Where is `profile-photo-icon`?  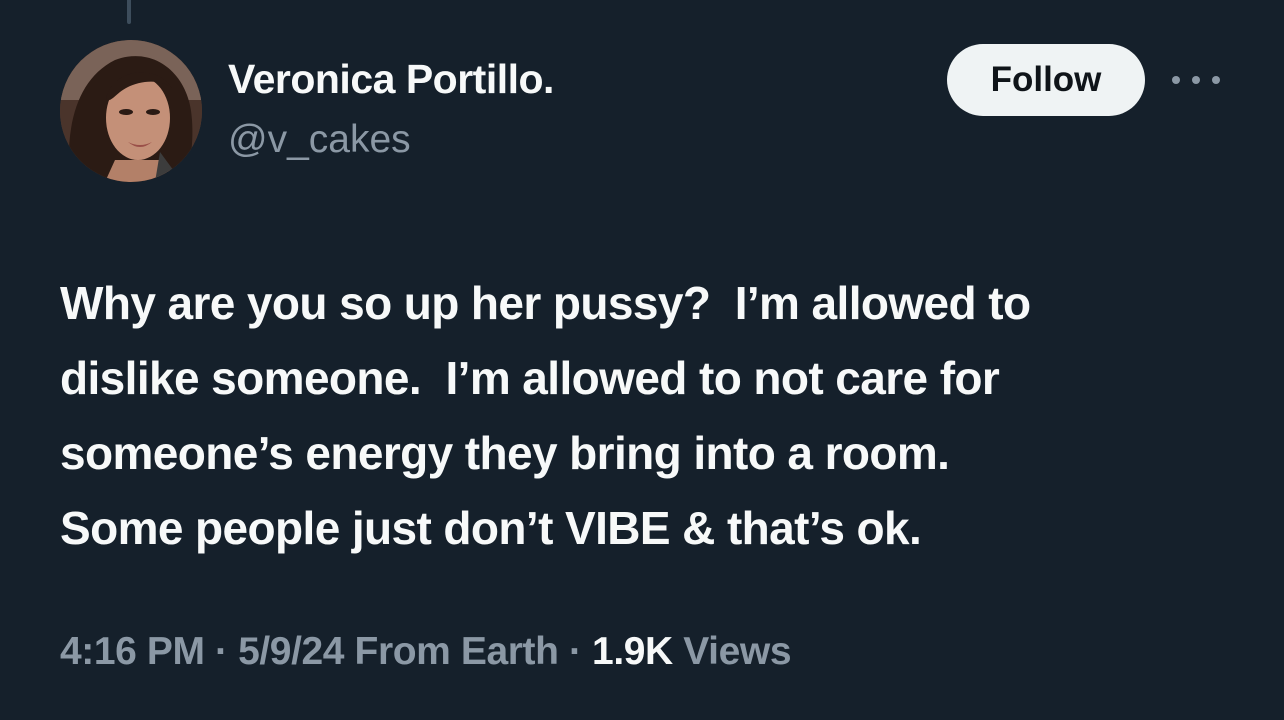
profile-photo-icon is located at coordinates (131, 111).